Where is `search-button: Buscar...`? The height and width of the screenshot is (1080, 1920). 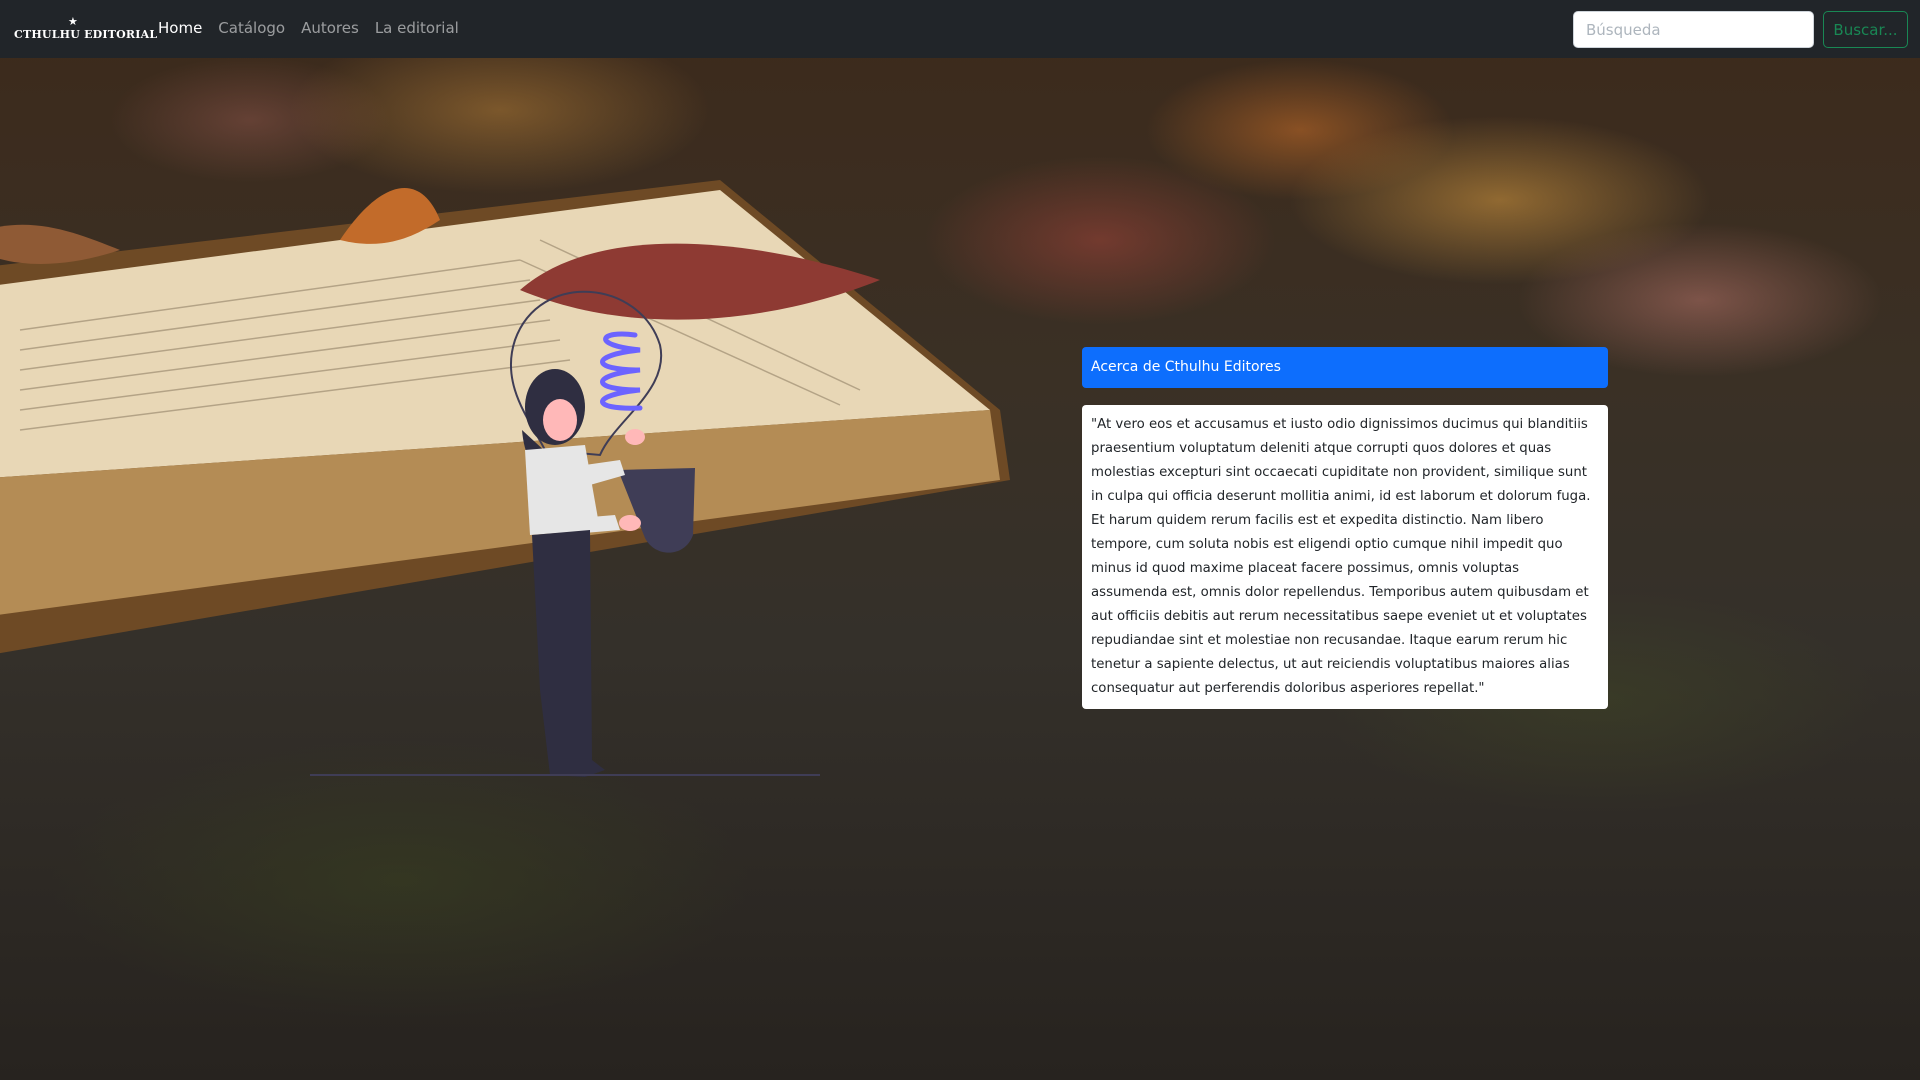 search-button: Buscar... is located at coordinates (1865, 29).